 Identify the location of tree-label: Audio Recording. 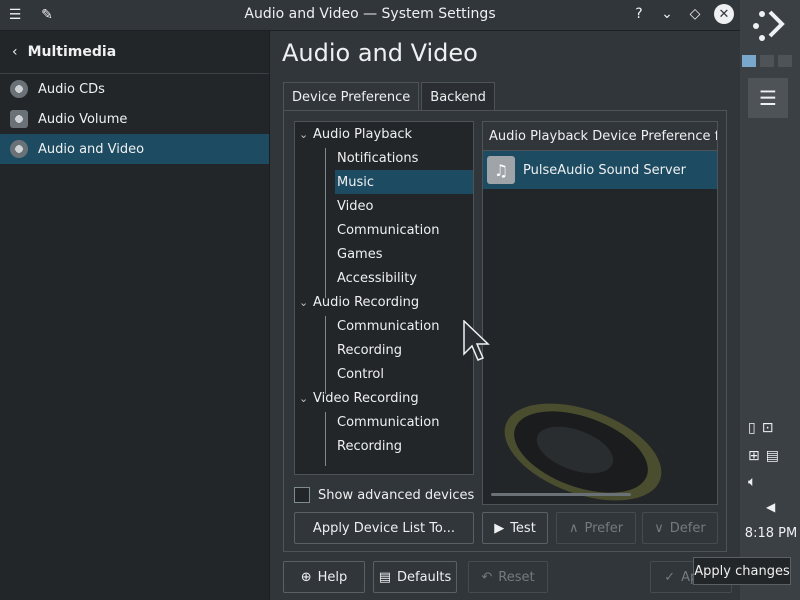
(366, 302).